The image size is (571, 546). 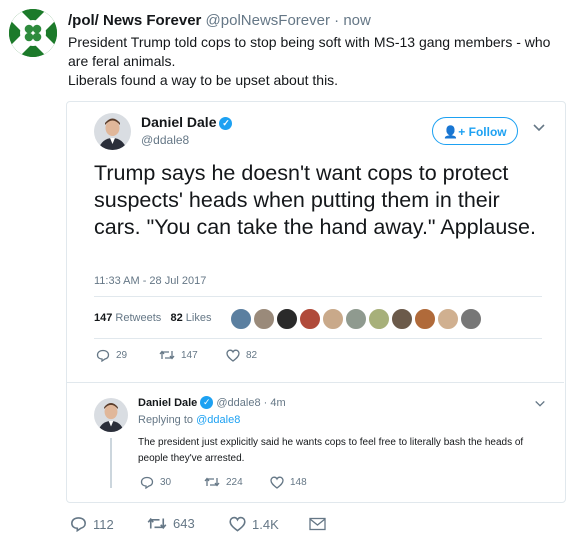 What do you see at coordinates (155, 482) in the screenshot?
I see `reply-button: 30` at bounding box center [155, 482].